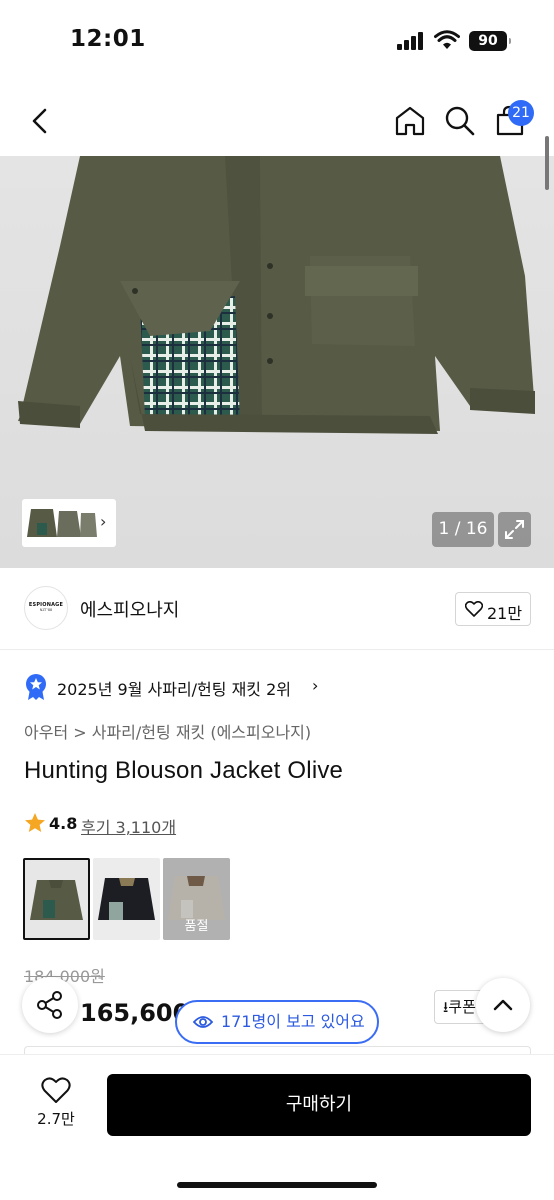 This screenshot has height=1200, width=554. What do you see at coordinates (293, 1021) in the screenshot?
I see `viewers-text: 171명이 보고 있어요` at bounding box center [293, 1021].